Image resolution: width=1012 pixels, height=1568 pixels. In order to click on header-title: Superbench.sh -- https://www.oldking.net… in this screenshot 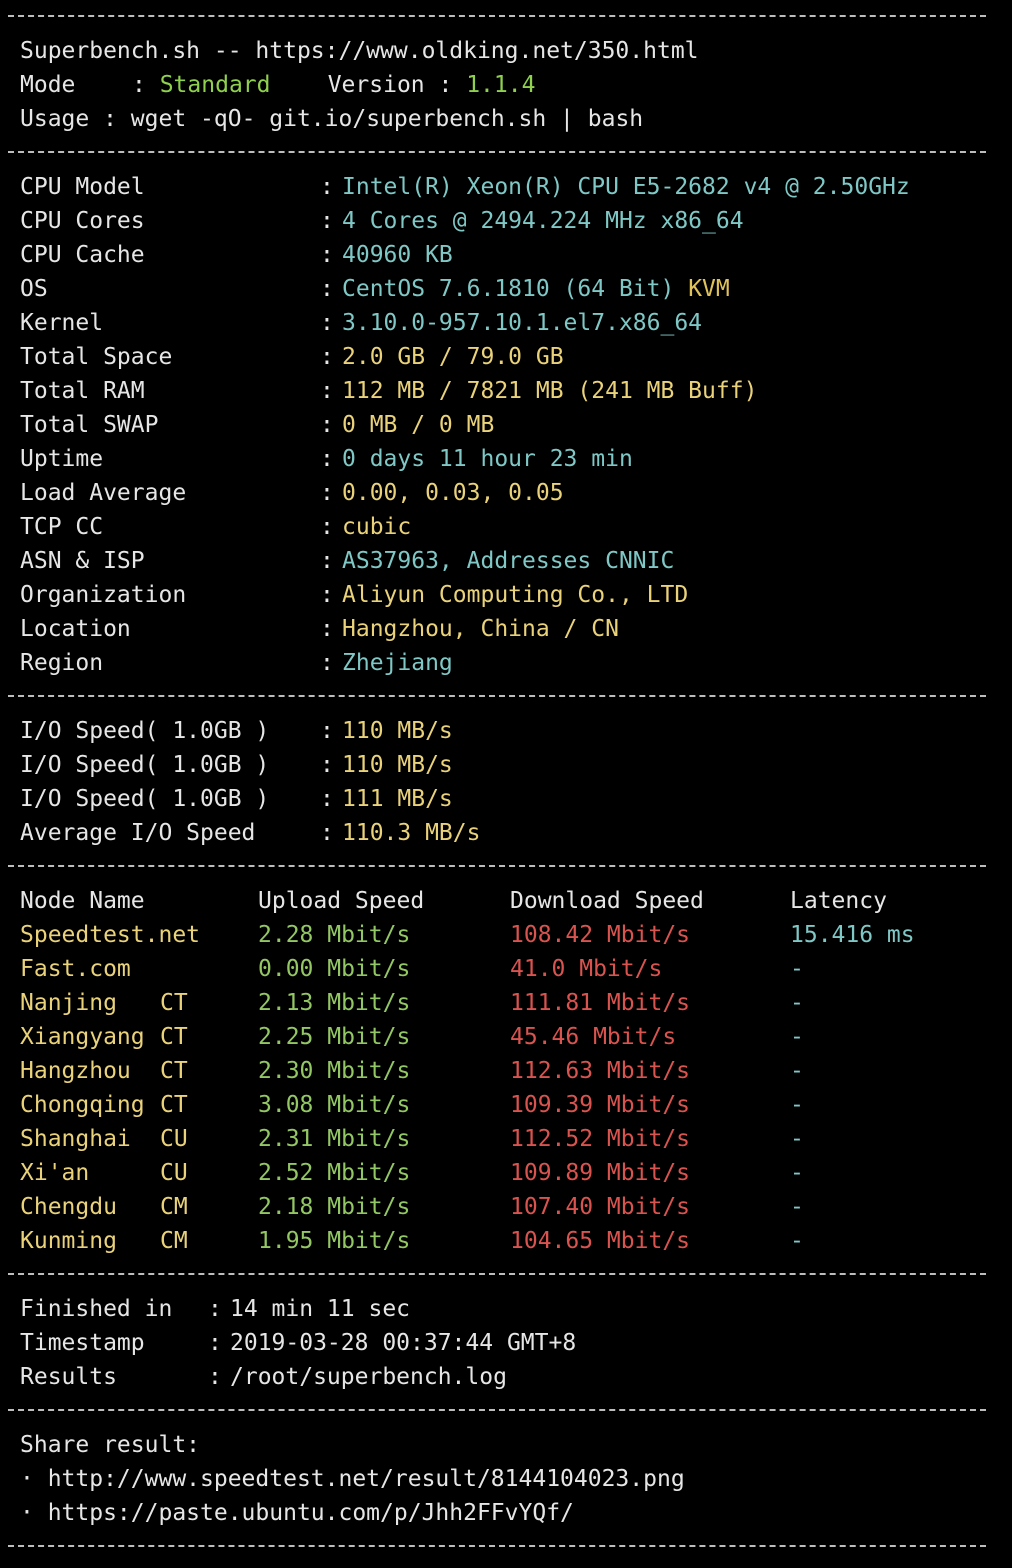, I will do `click(359, 51)`.